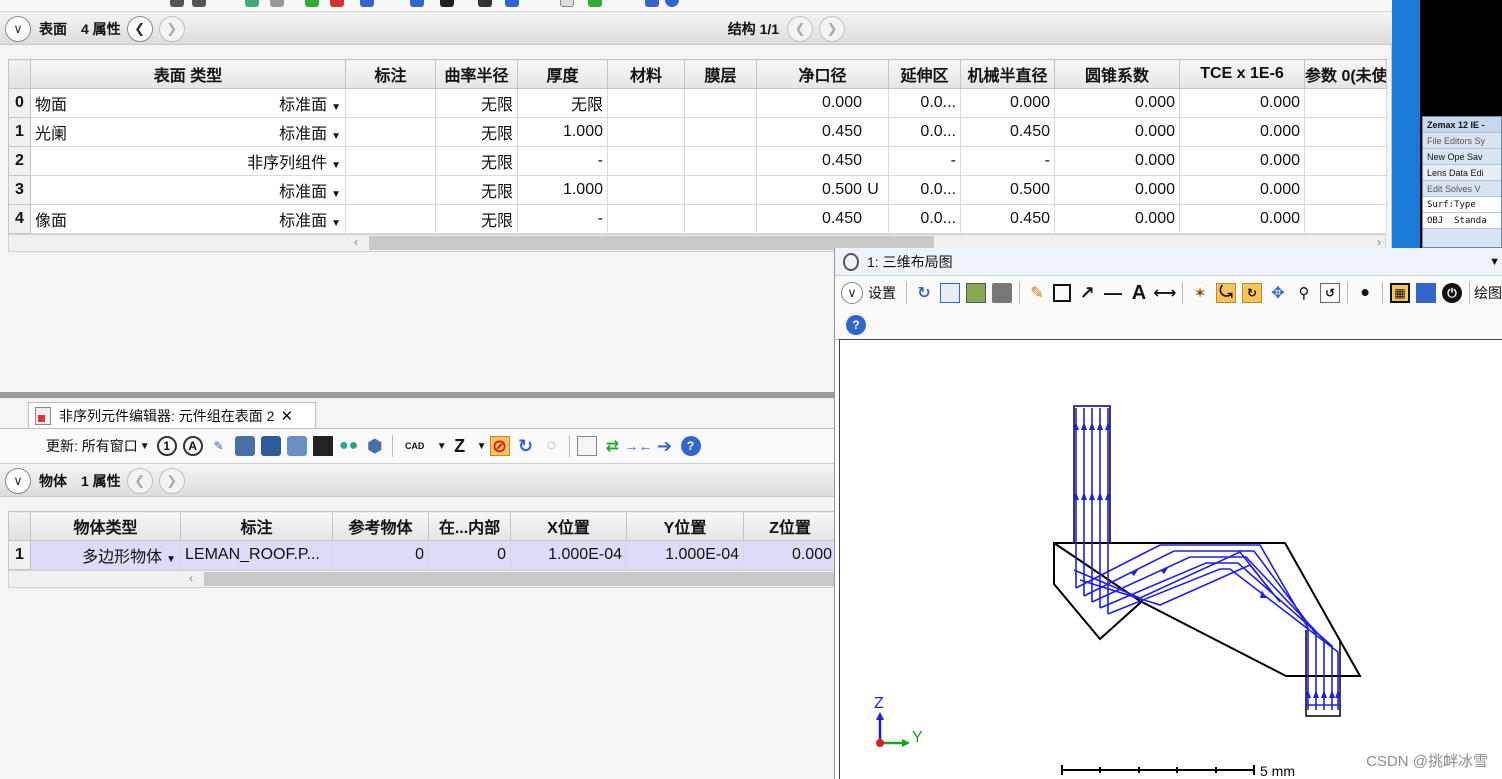  What do you see at coordinates (188, 190) in the screenshot?
I see `surface-type-cell: 标准面 ▼` at bounding box center [188, 190].